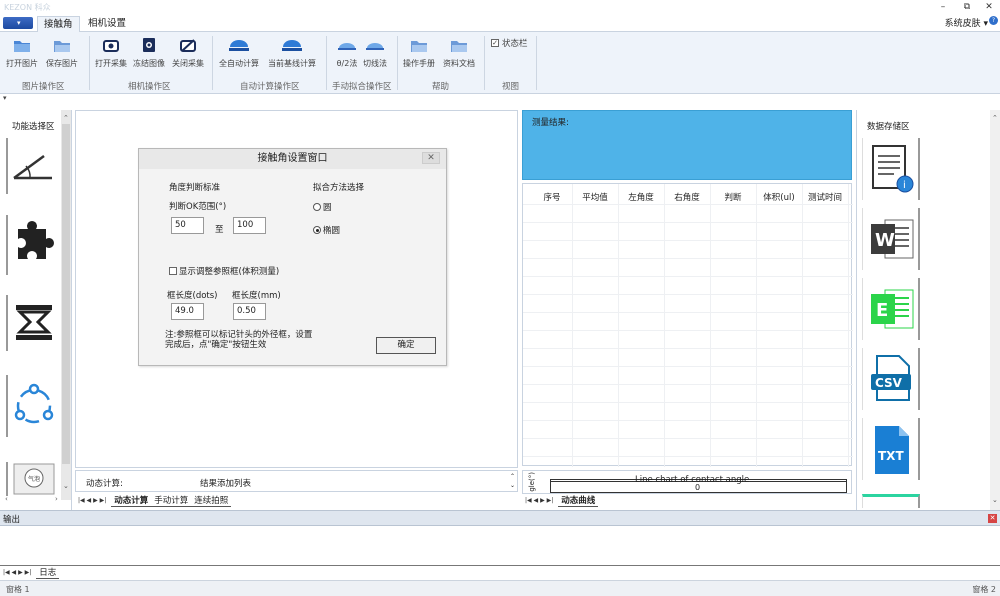 The image size is (1000, 596). I want to click on frame-len-mm-input: 0.50, so click(249, 311).